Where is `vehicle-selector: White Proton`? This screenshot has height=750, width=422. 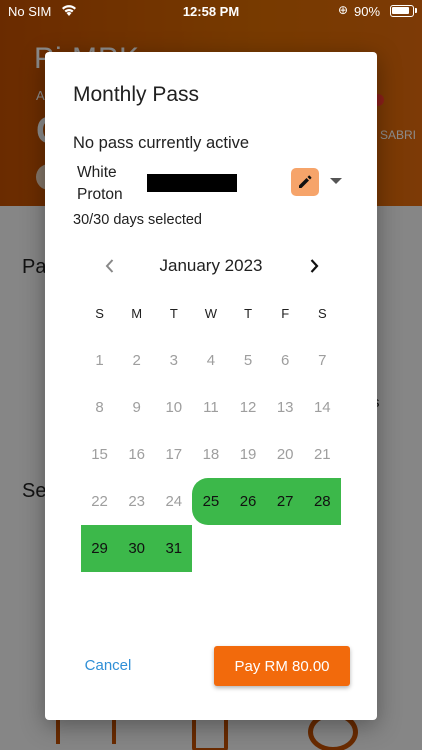 vehicle-selector: White Proton is located at coordinates (218, 183).